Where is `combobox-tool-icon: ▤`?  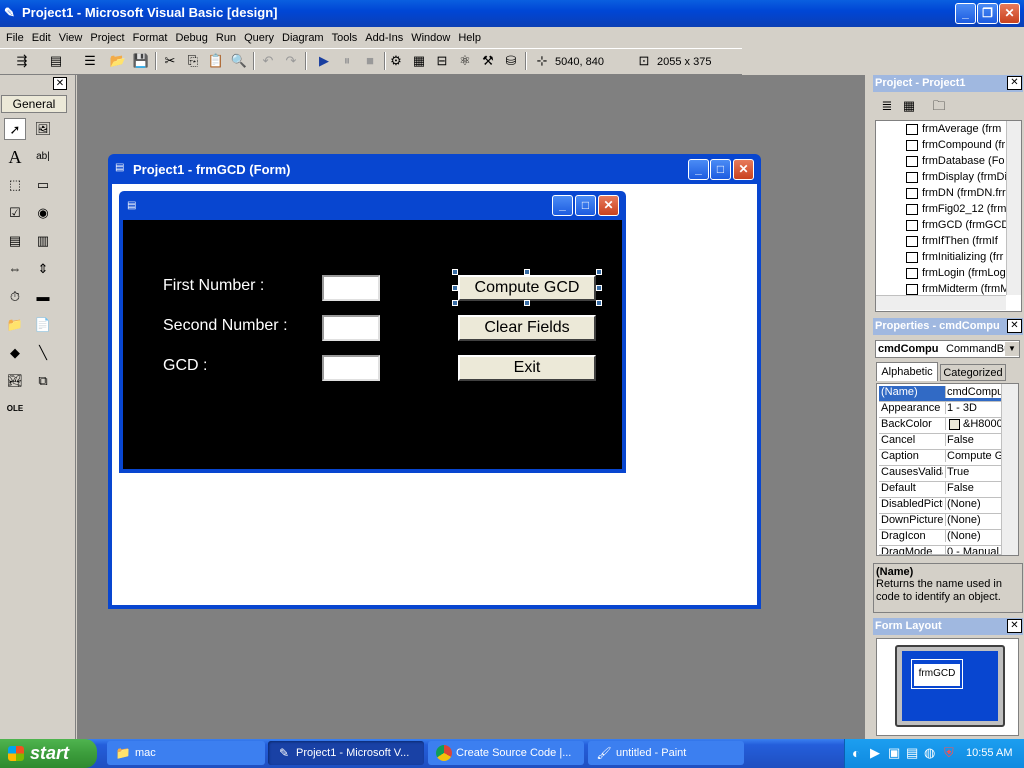 combobox-tool-icon: ▤ is located at coordinates (15, 241).